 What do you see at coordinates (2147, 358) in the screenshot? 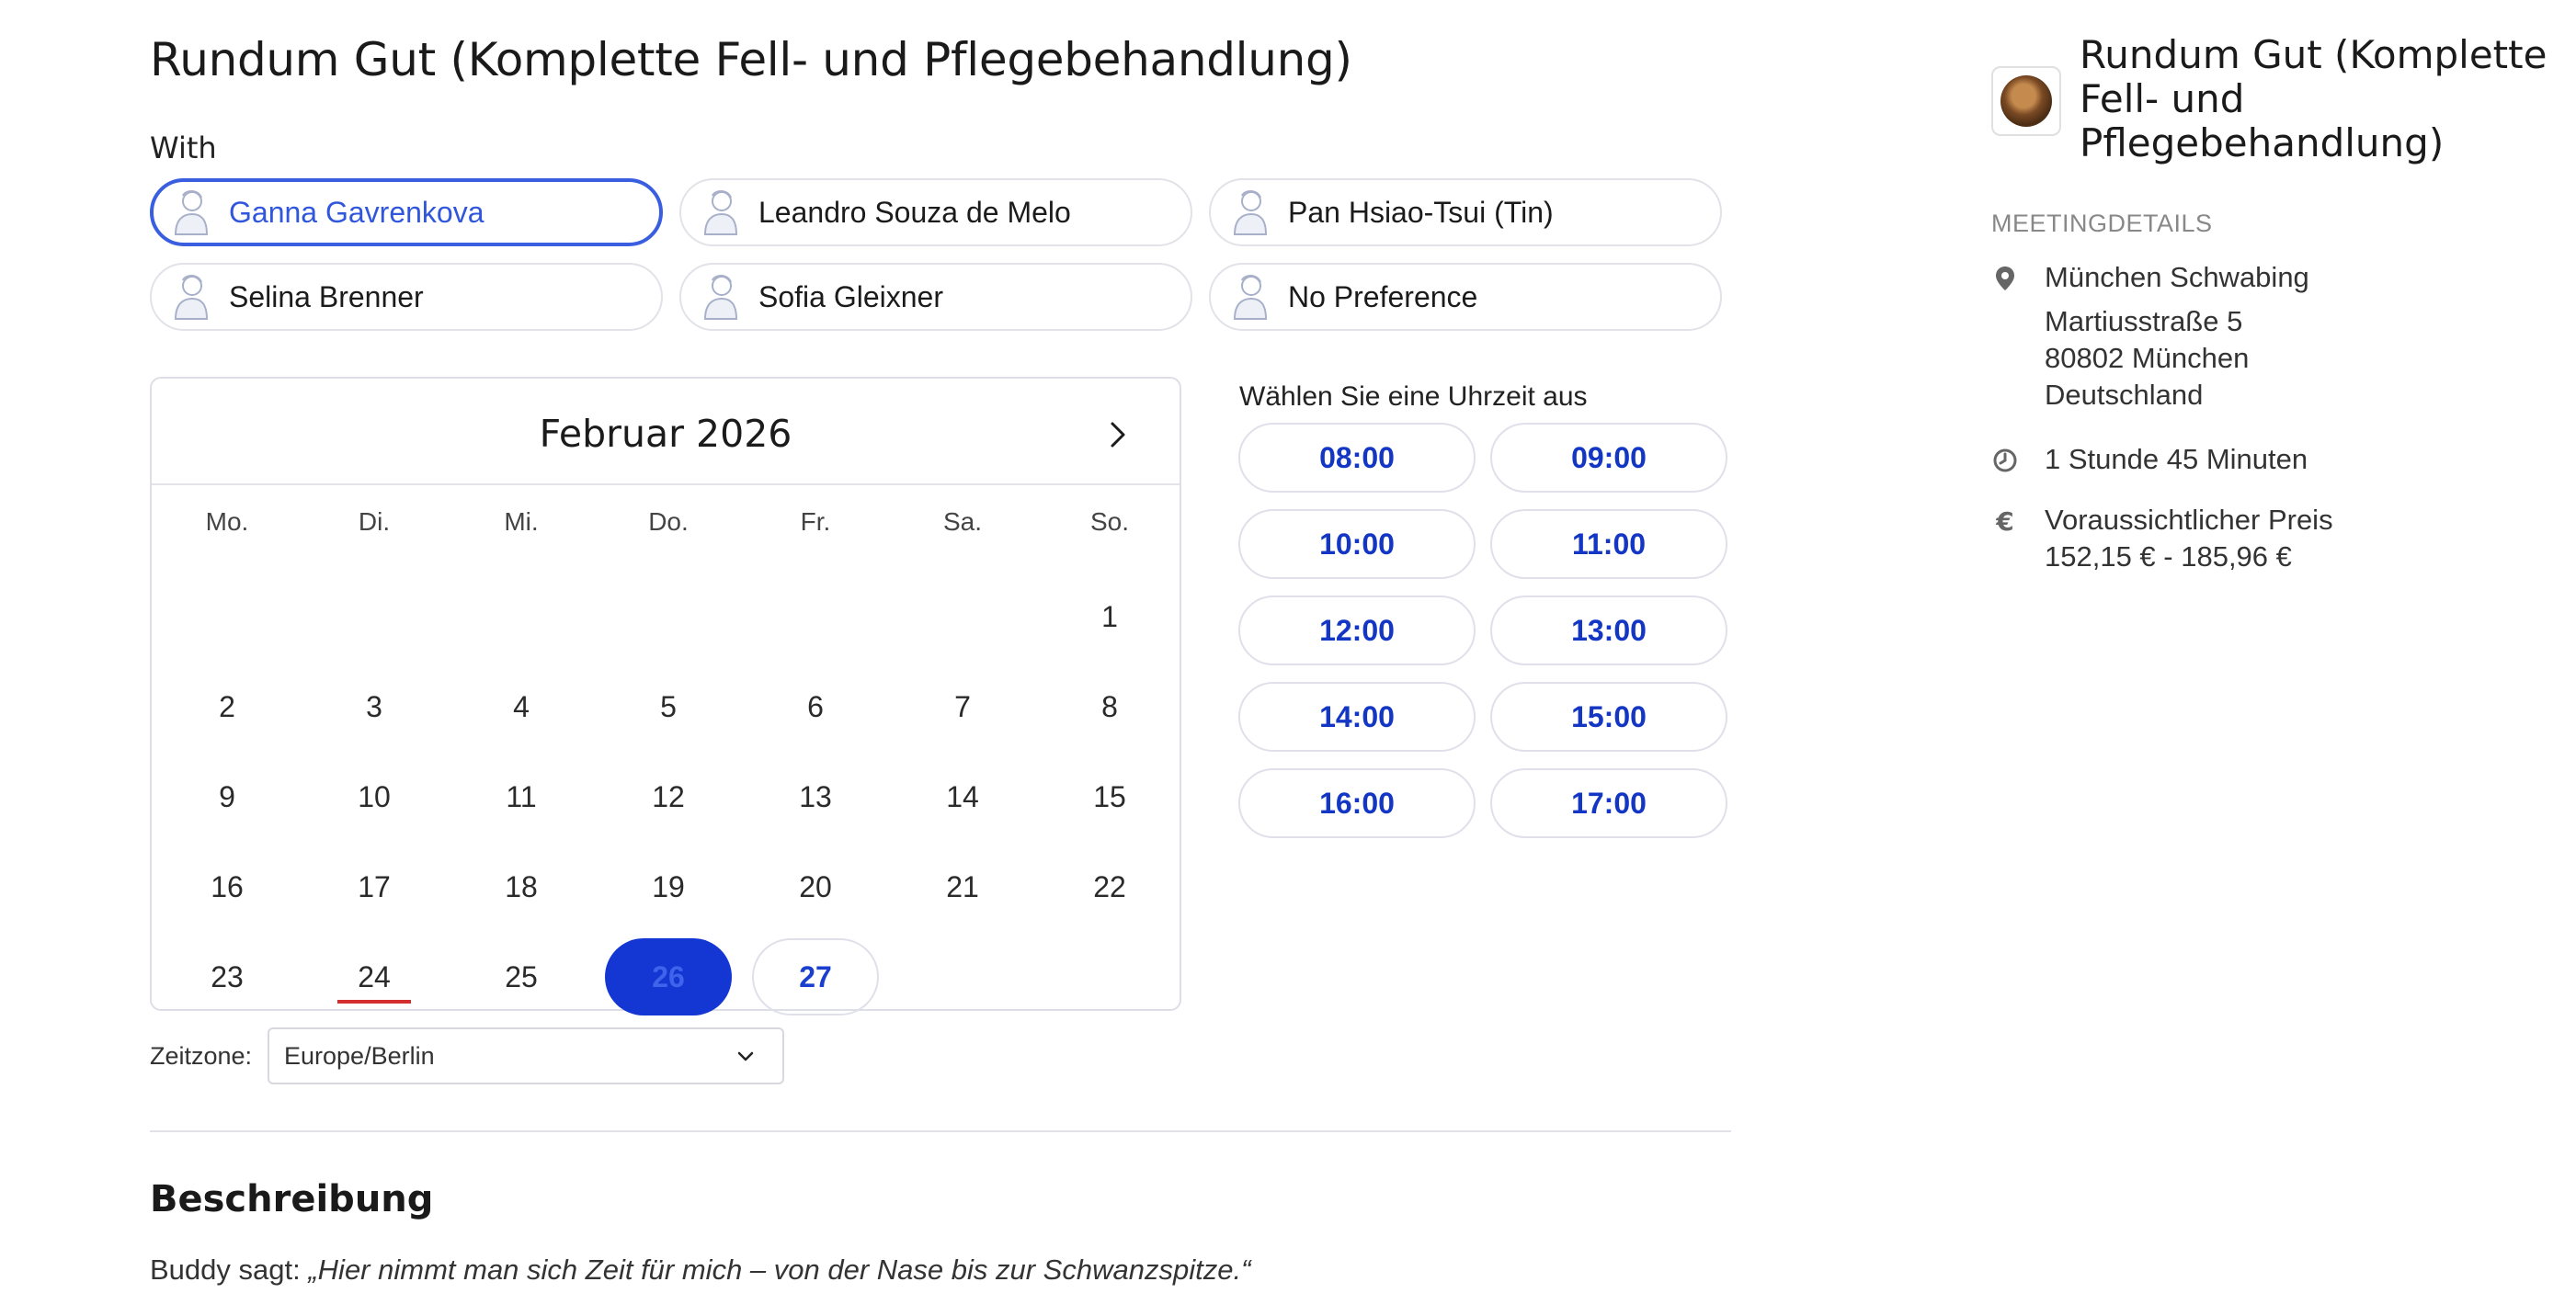
I see `address-line: 80802 München` at bounding box center [2147, 358].